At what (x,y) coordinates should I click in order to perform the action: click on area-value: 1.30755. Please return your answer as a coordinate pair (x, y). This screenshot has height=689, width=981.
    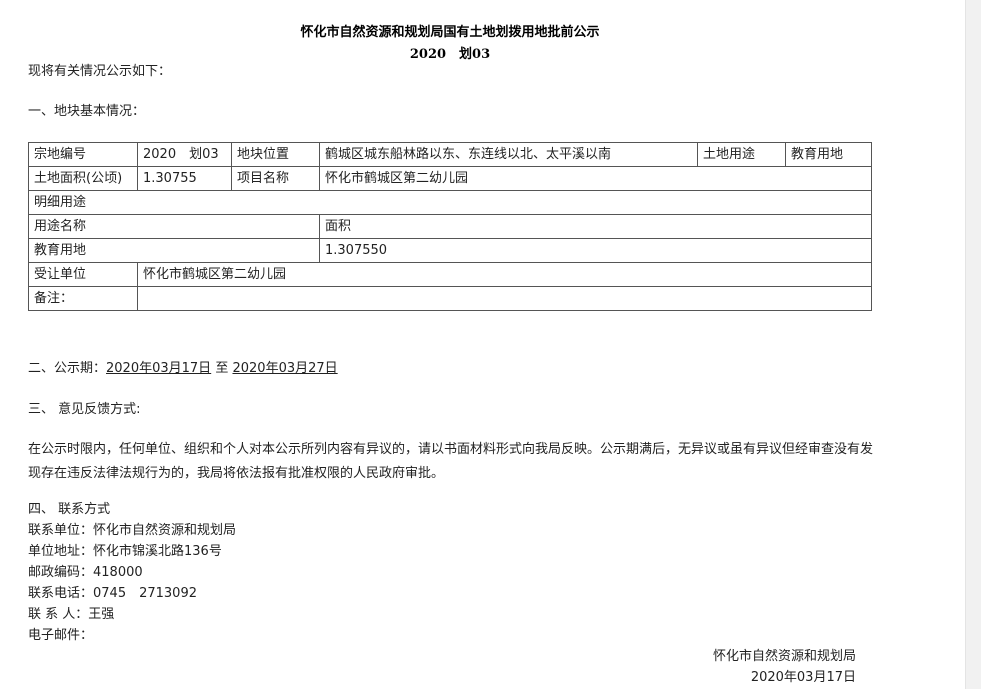
    Looking at the image, I should click on (184, 178).